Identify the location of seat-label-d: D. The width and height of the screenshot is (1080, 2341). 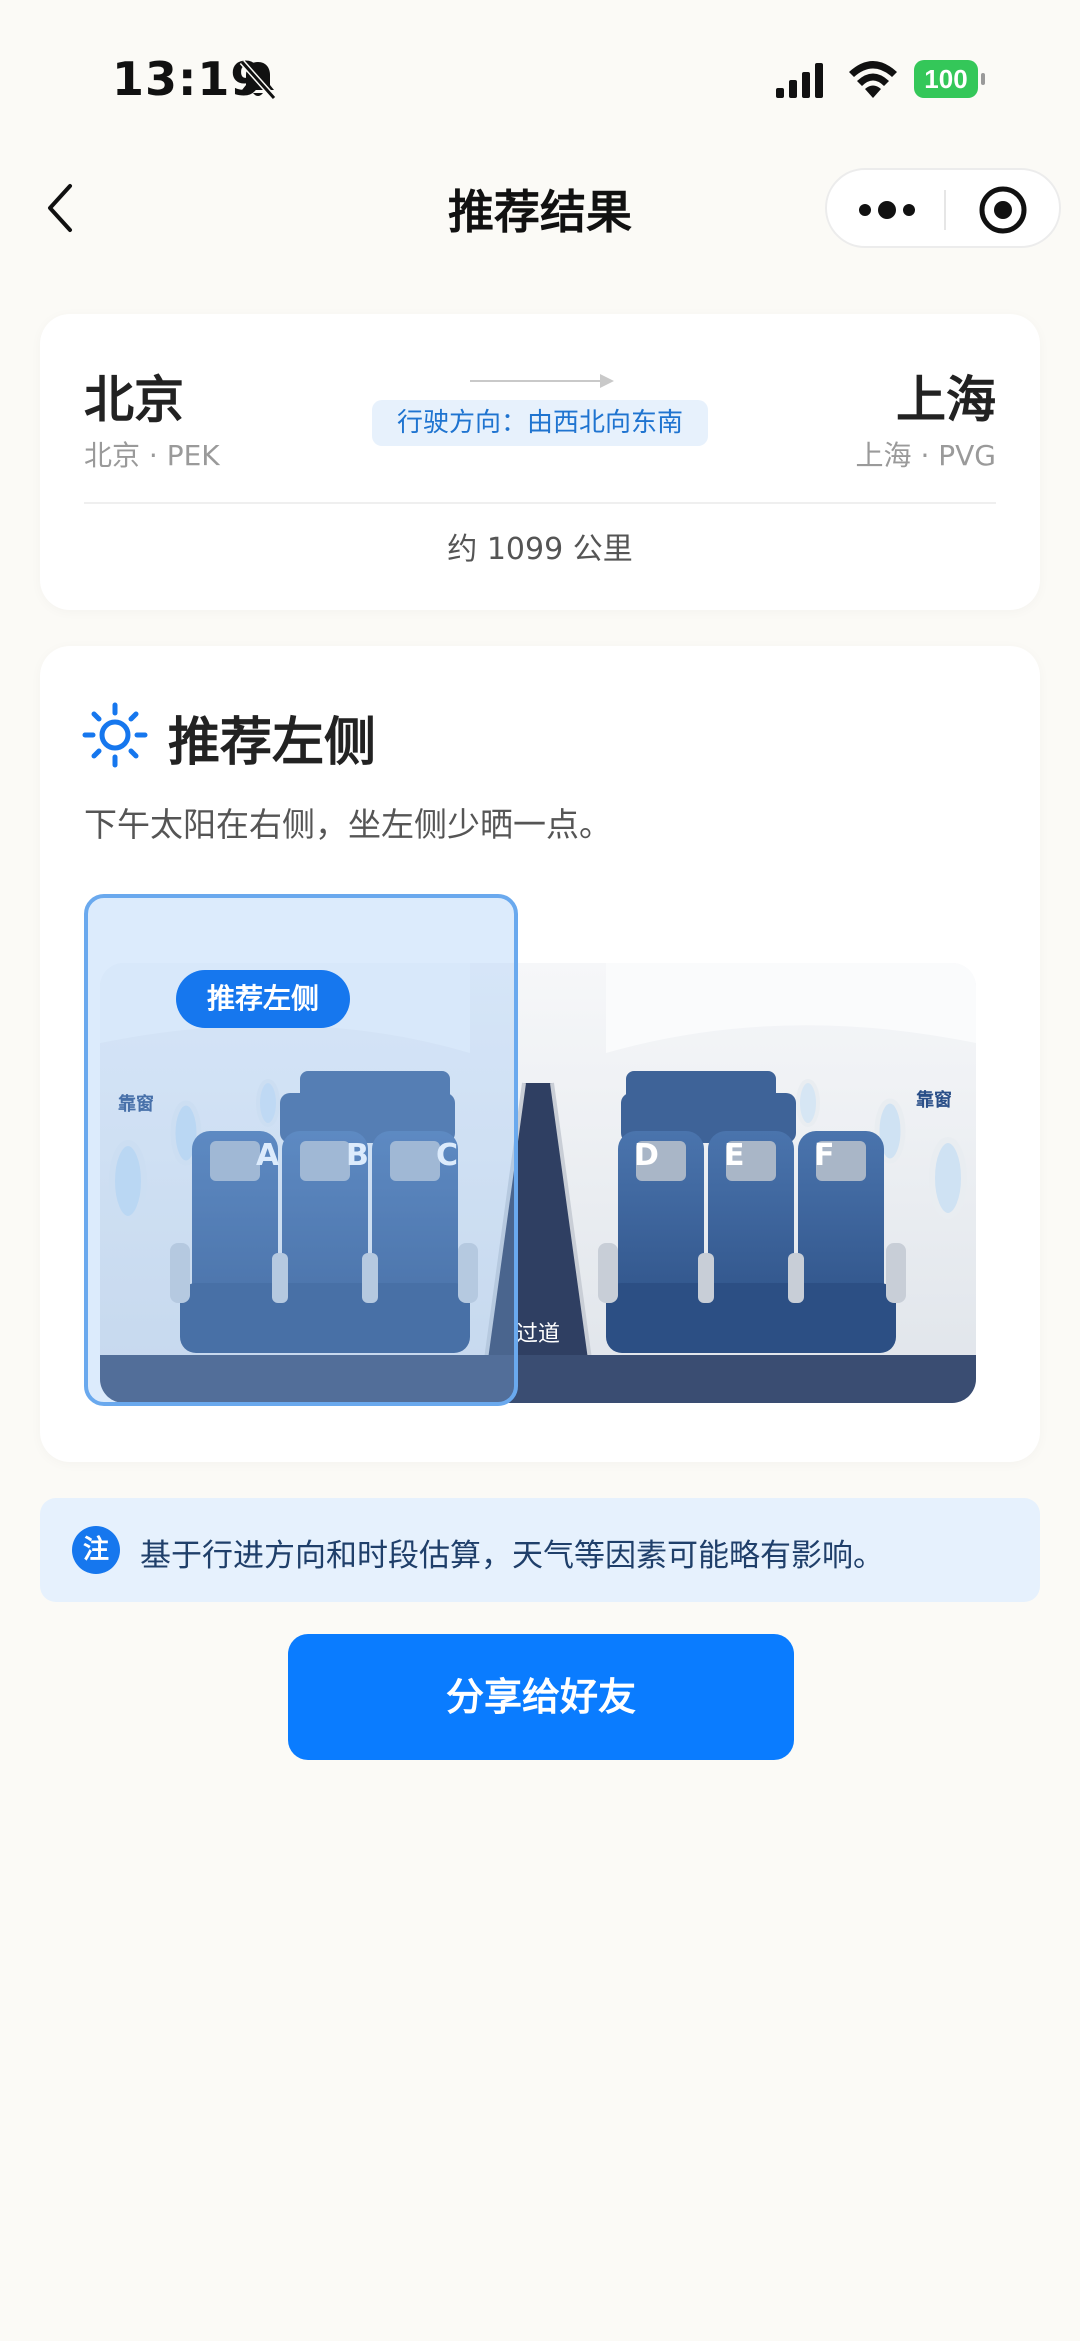
(646, 1155).